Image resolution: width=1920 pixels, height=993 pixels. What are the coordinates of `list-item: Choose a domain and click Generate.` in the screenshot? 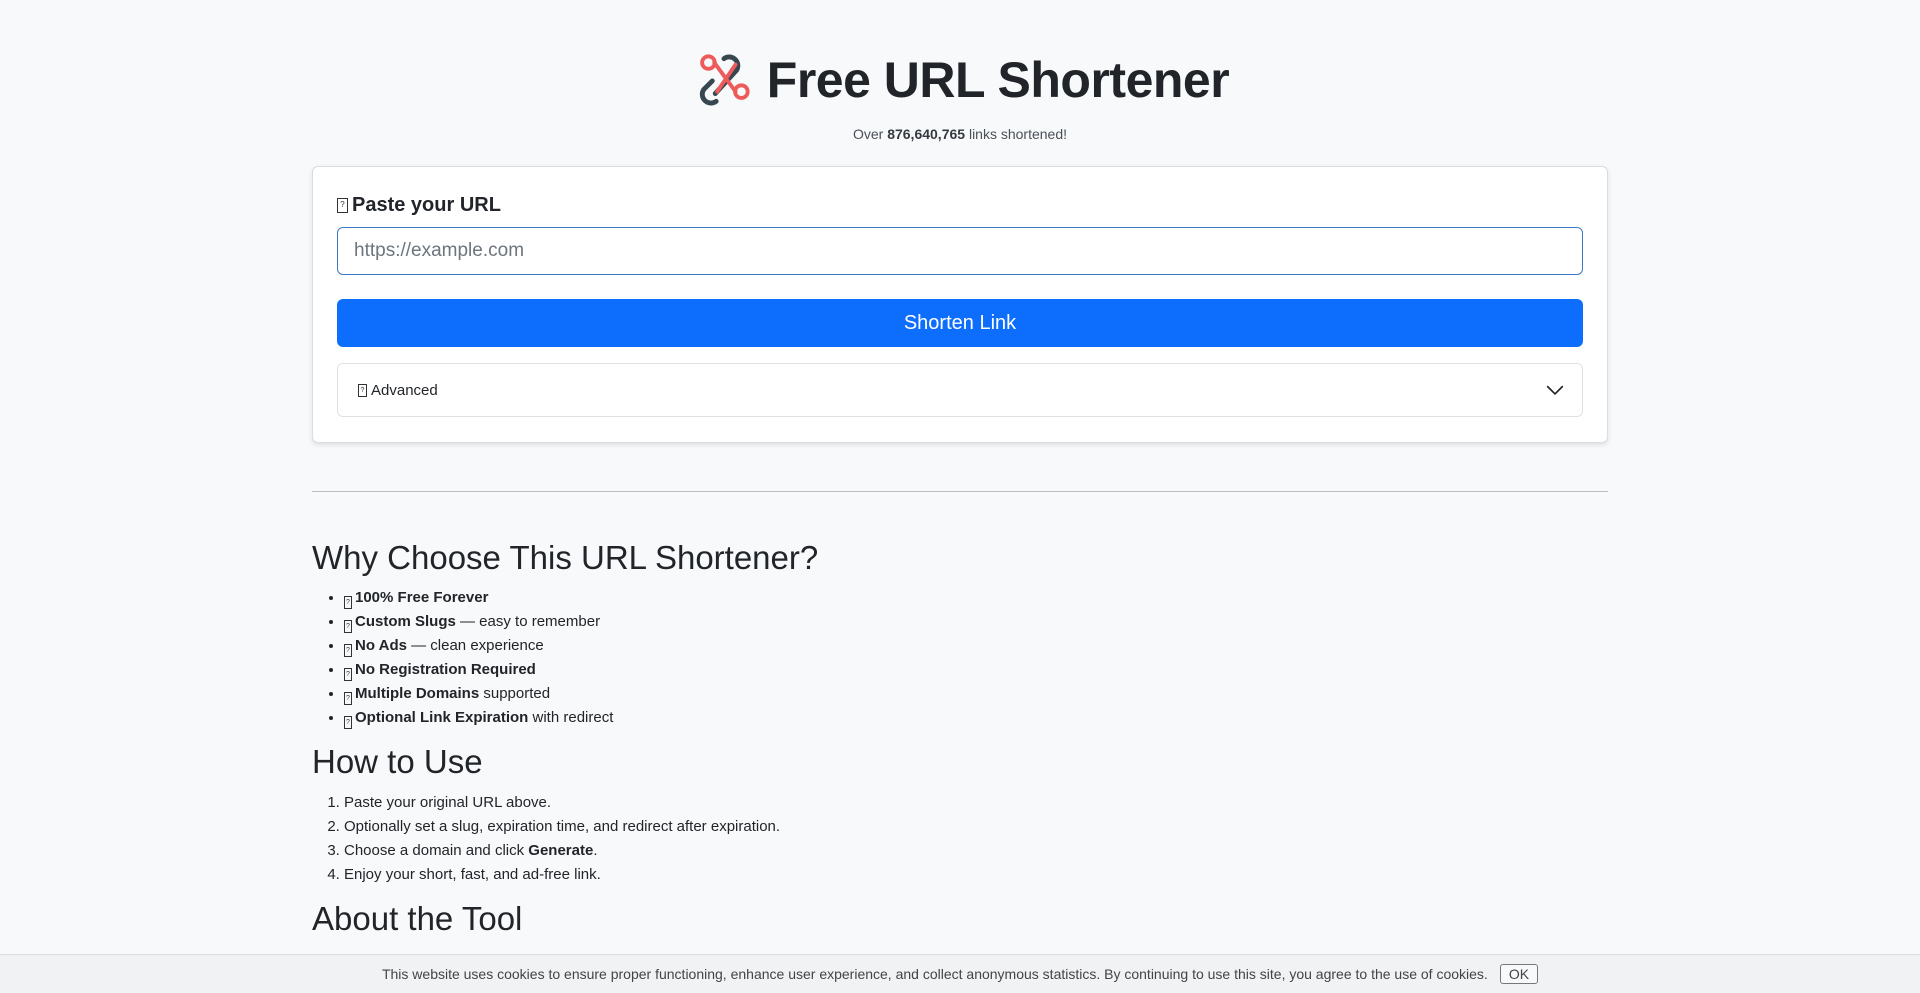 It's located at (976, 851).